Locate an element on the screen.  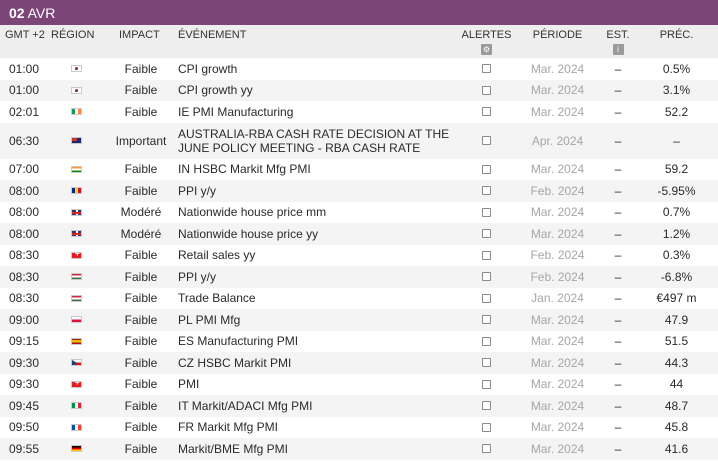
col-period: PÉRIODE is located at coordinates (557, 41).